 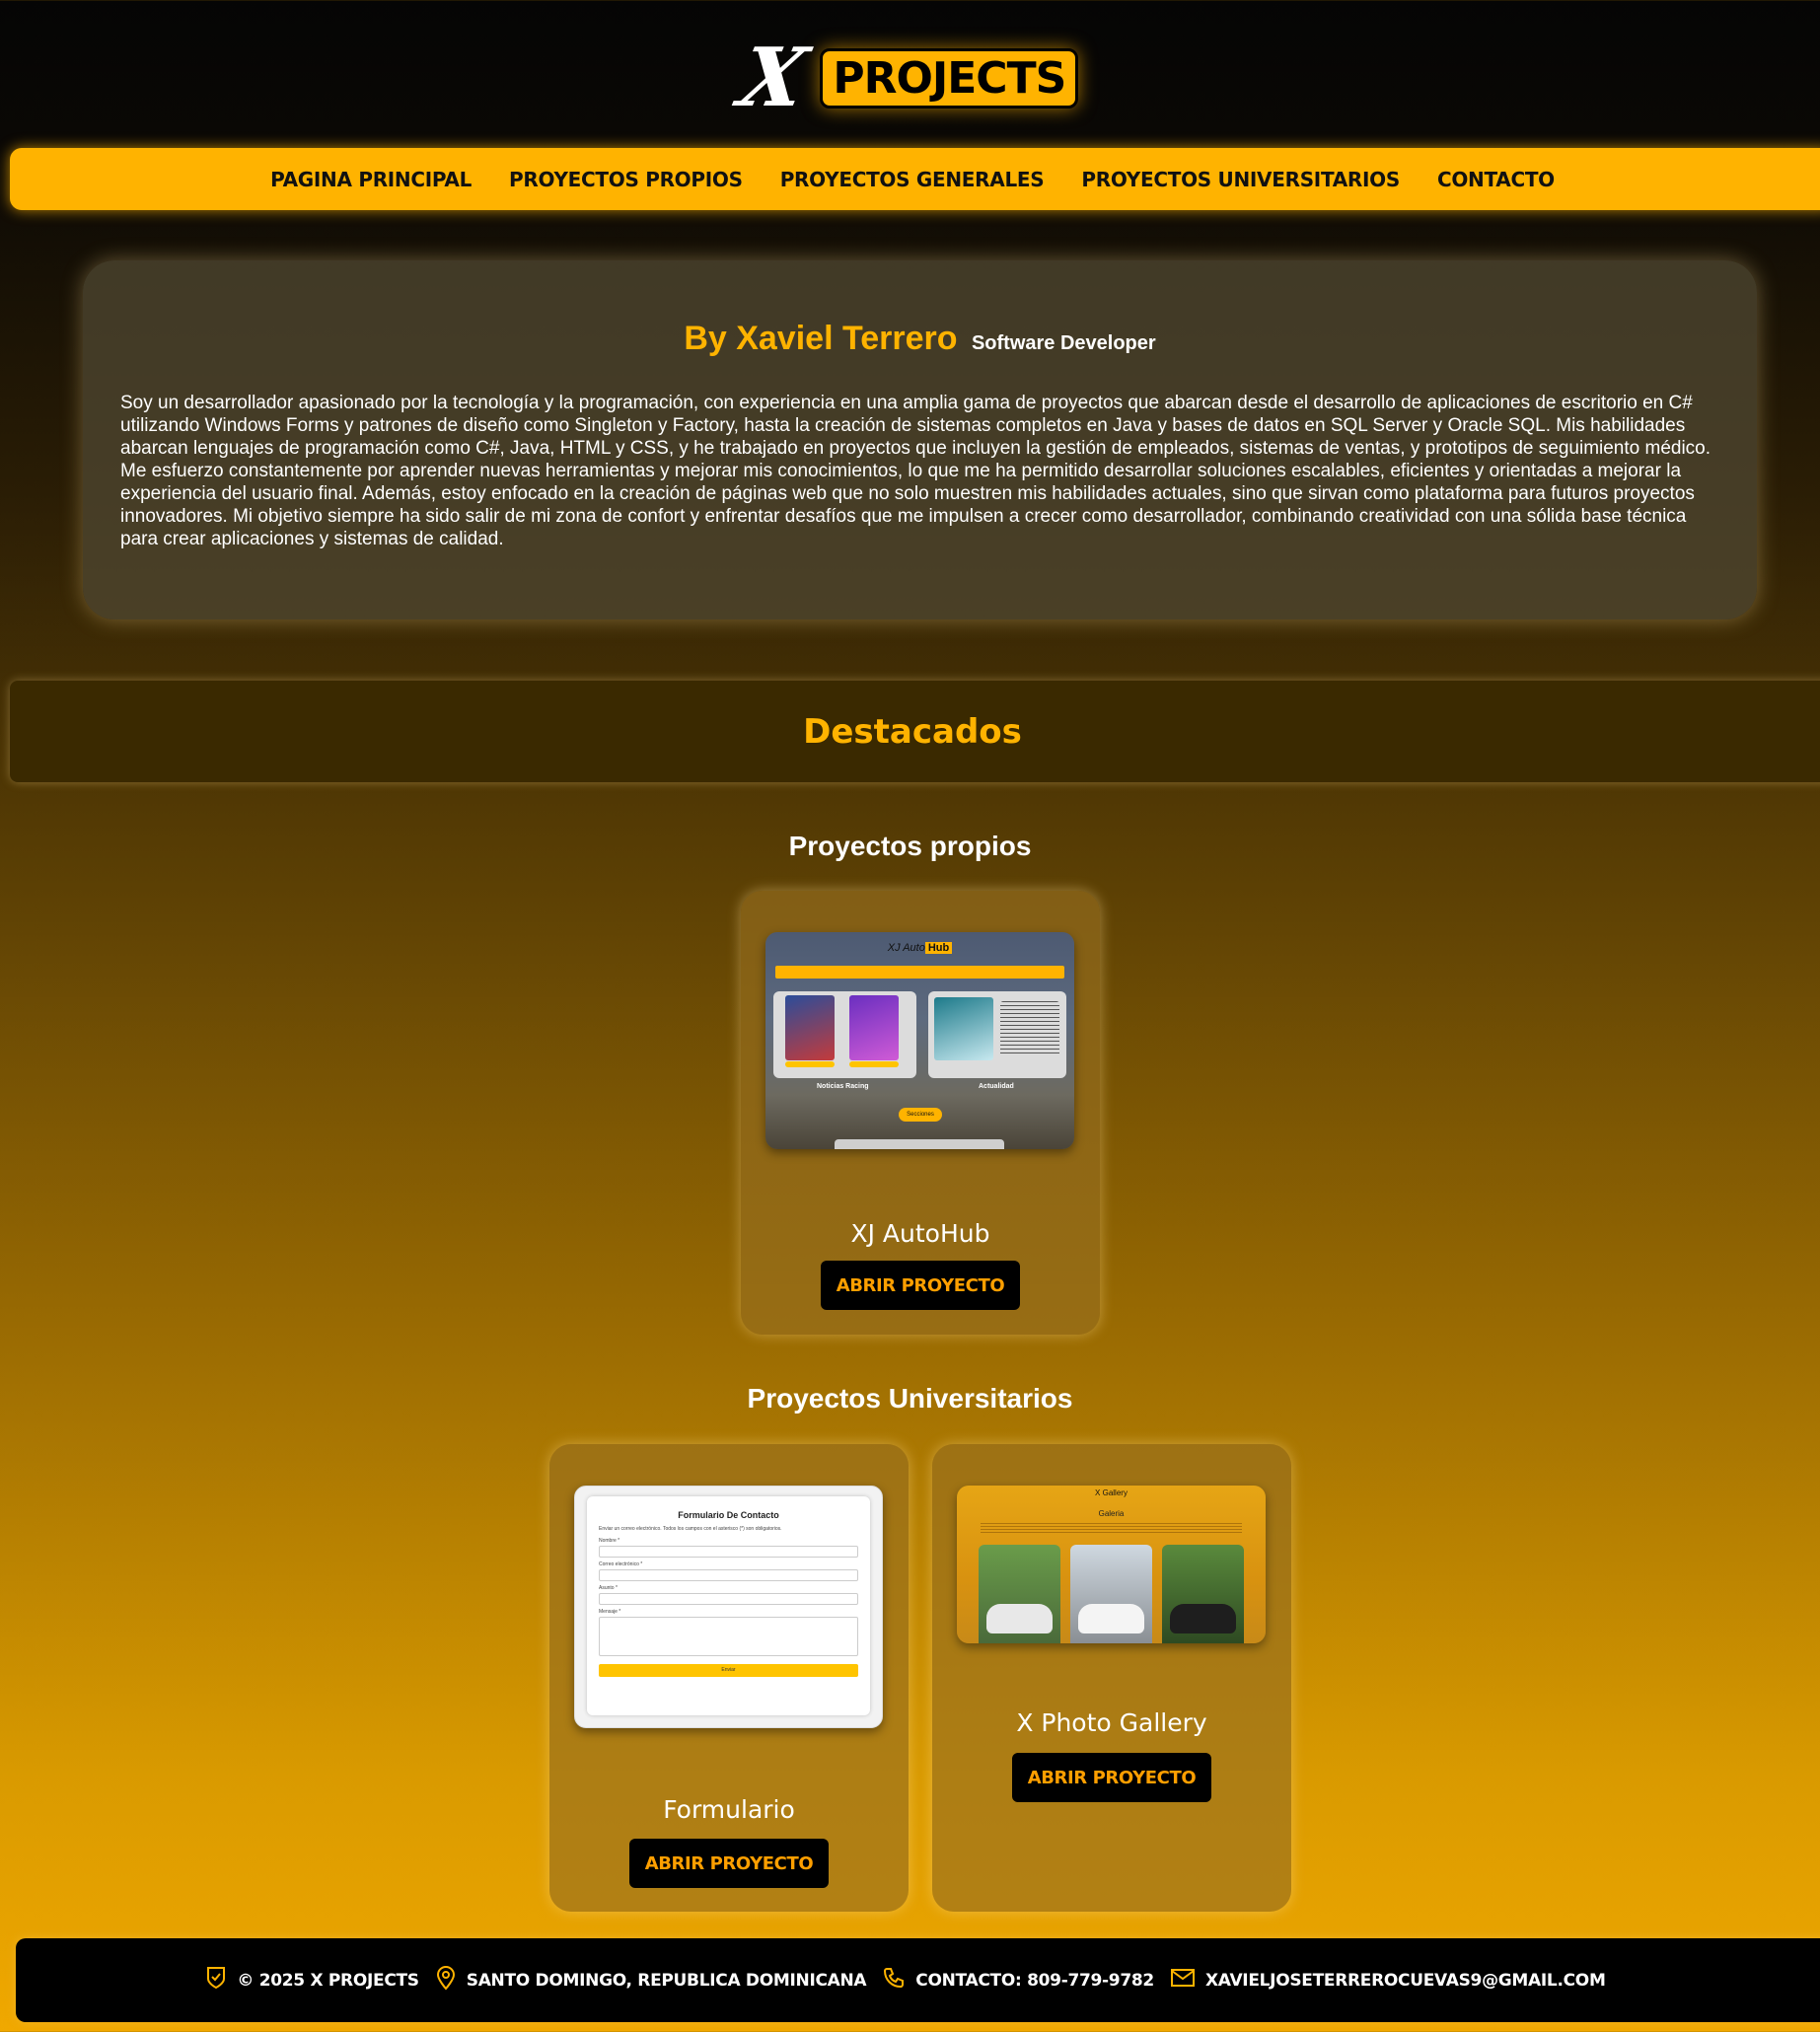 What do you see at coordinates (446, 1980) in the screenshot?
I see `location-pin-icon` at bounding box center [446, 1980].